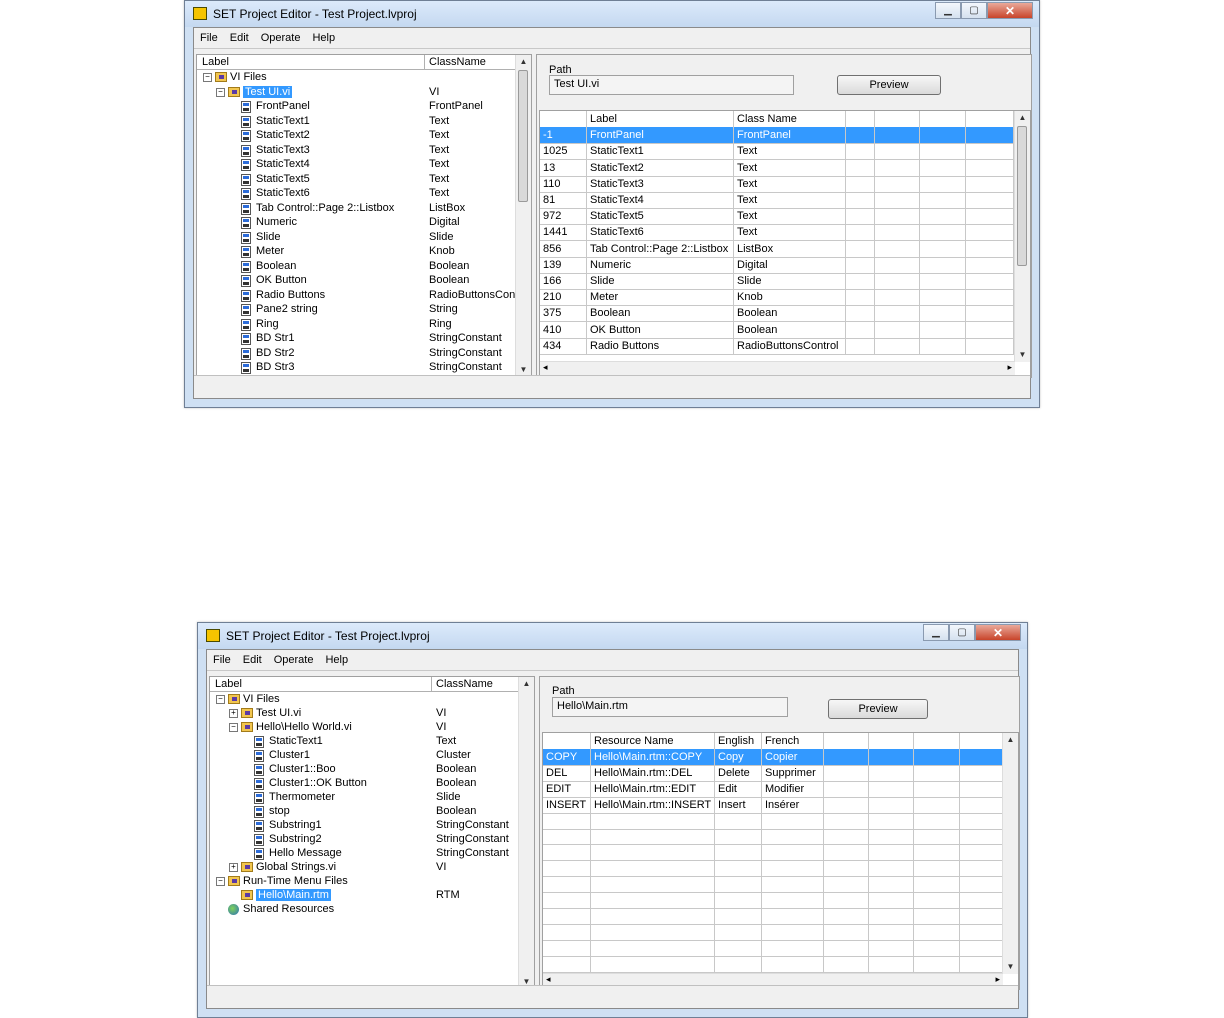 The width and height of the screenshot is (1224, 1018). I want to click on tree-item: Run-Time Menu Files, so click(295, 881).